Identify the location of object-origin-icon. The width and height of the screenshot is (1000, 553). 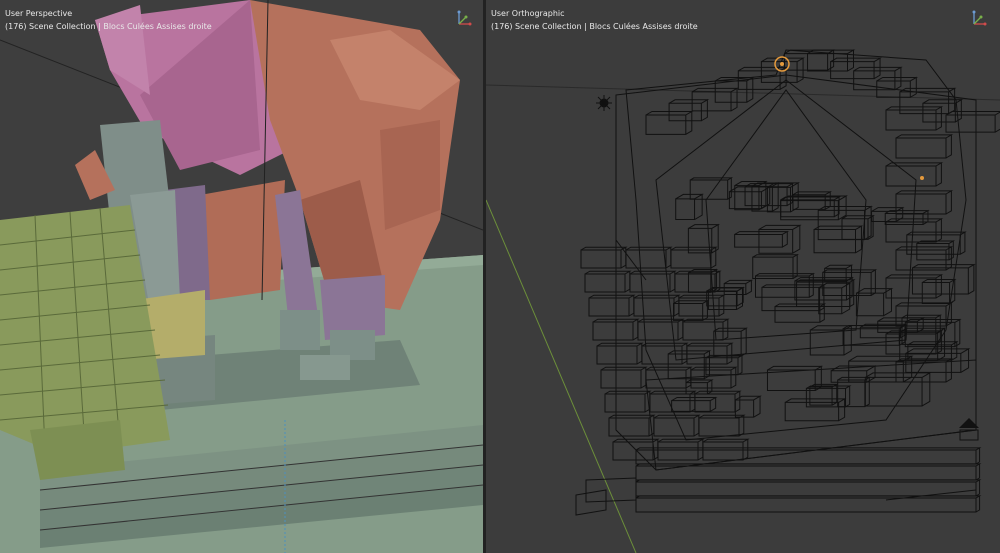
(922, 178).